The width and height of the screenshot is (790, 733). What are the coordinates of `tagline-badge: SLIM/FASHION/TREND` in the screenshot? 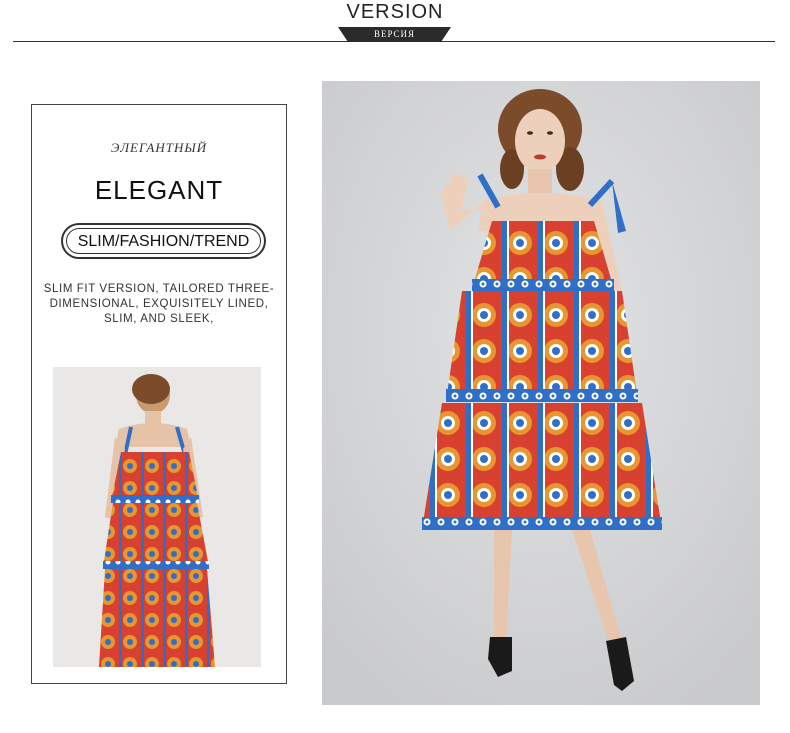 It's located at (163, 241).